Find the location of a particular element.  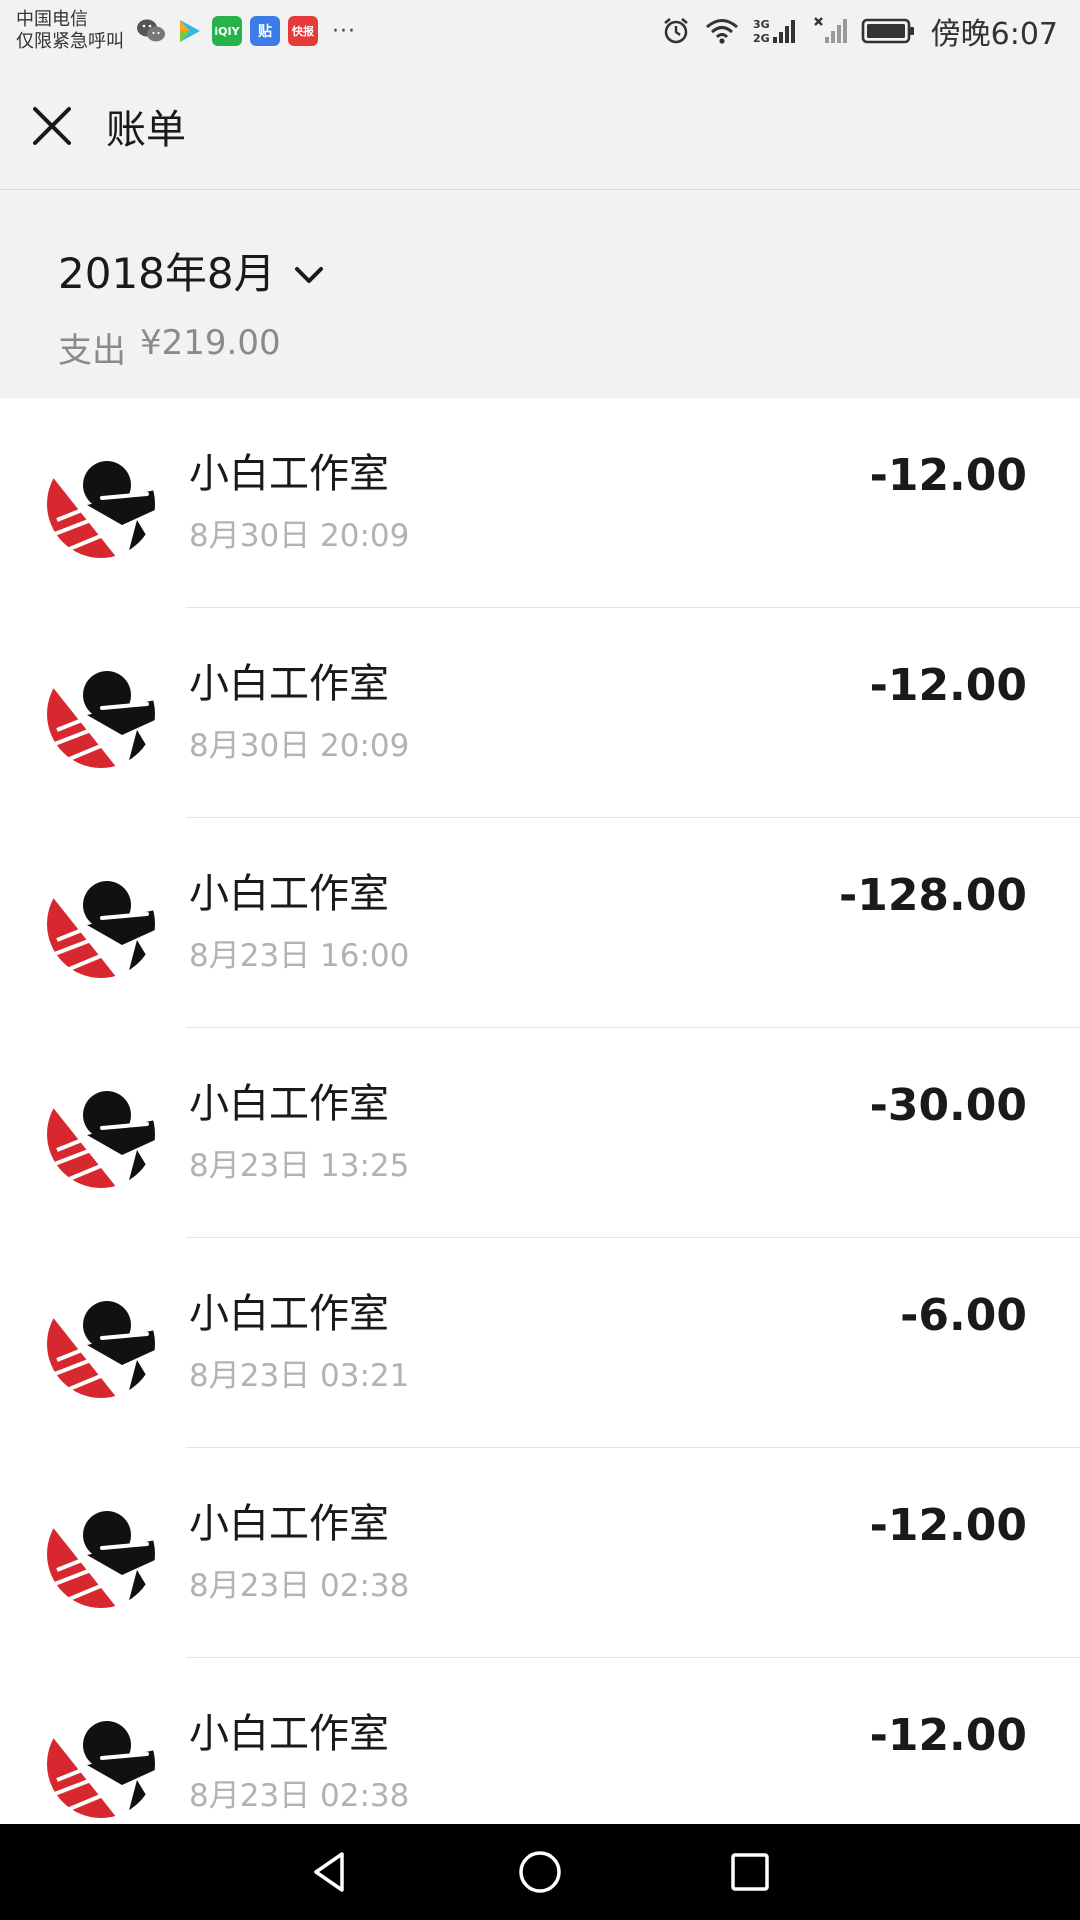

transaction-time: 8月23日 13:25 is located at coordinates (299, 1166).